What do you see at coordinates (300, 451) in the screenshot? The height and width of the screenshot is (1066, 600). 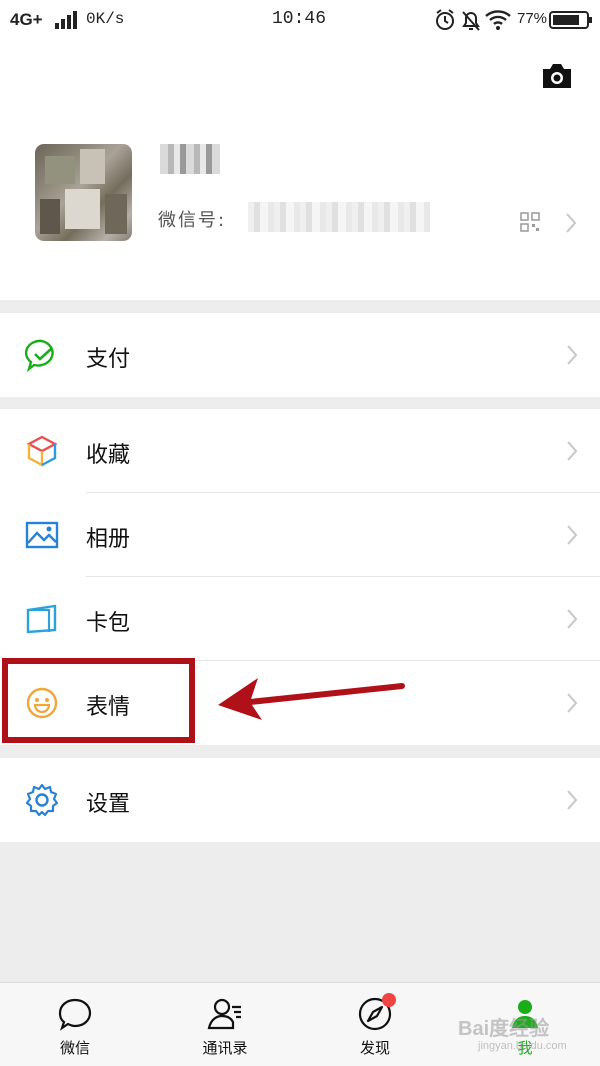 I see `menu-item-favorites: 收藏` at bounding box center [300, 451].